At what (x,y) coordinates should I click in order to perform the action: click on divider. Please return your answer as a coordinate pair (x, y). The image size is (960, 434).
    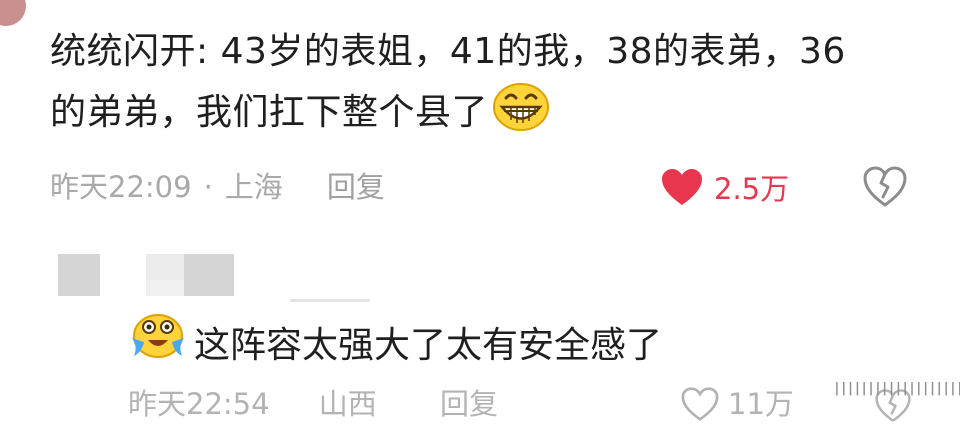
    Looking at the image, I should click on (330, 300).